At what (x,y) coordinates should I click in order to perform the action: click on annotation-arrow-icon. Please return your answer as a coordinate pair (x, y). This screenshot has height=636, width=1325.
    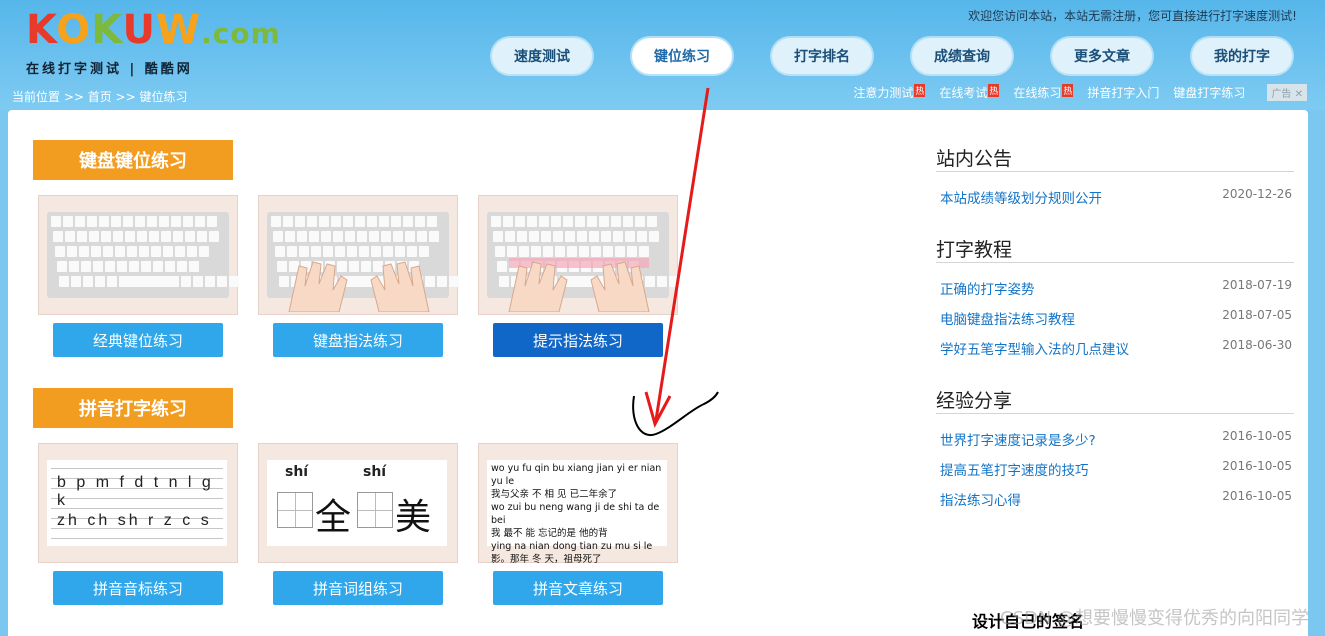
    Looking at the image, I should click on (675, 262).